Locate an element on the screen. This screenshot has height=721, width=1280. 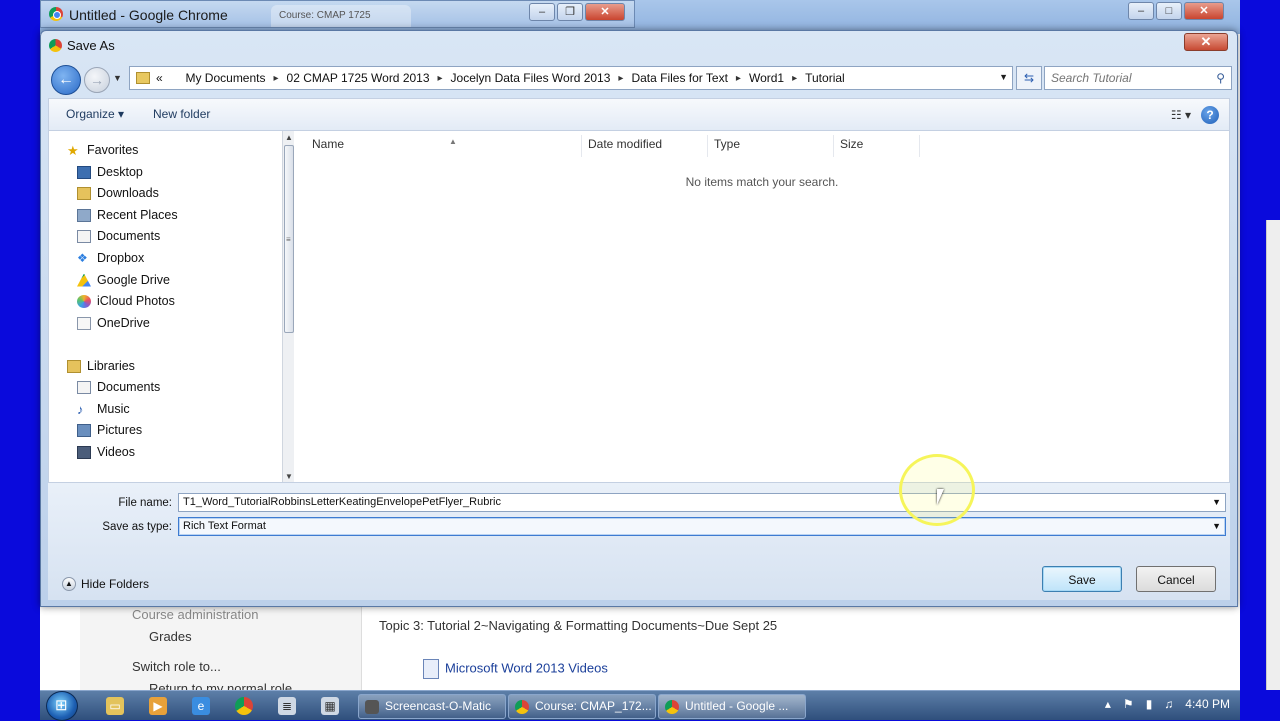
sidebar-item-dropbox: ❖ Dropbox is located at coordinates (110, 258).